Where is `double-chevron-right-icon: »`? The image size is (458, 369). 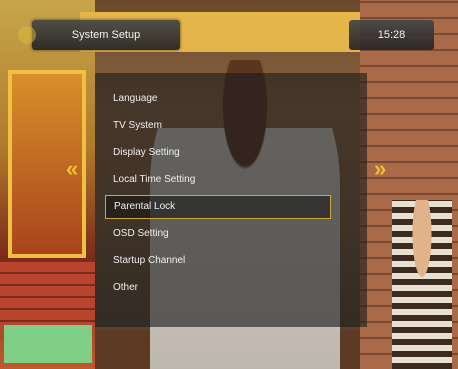 double-chevron-right-icon: » is located at coordinates (380, 169).